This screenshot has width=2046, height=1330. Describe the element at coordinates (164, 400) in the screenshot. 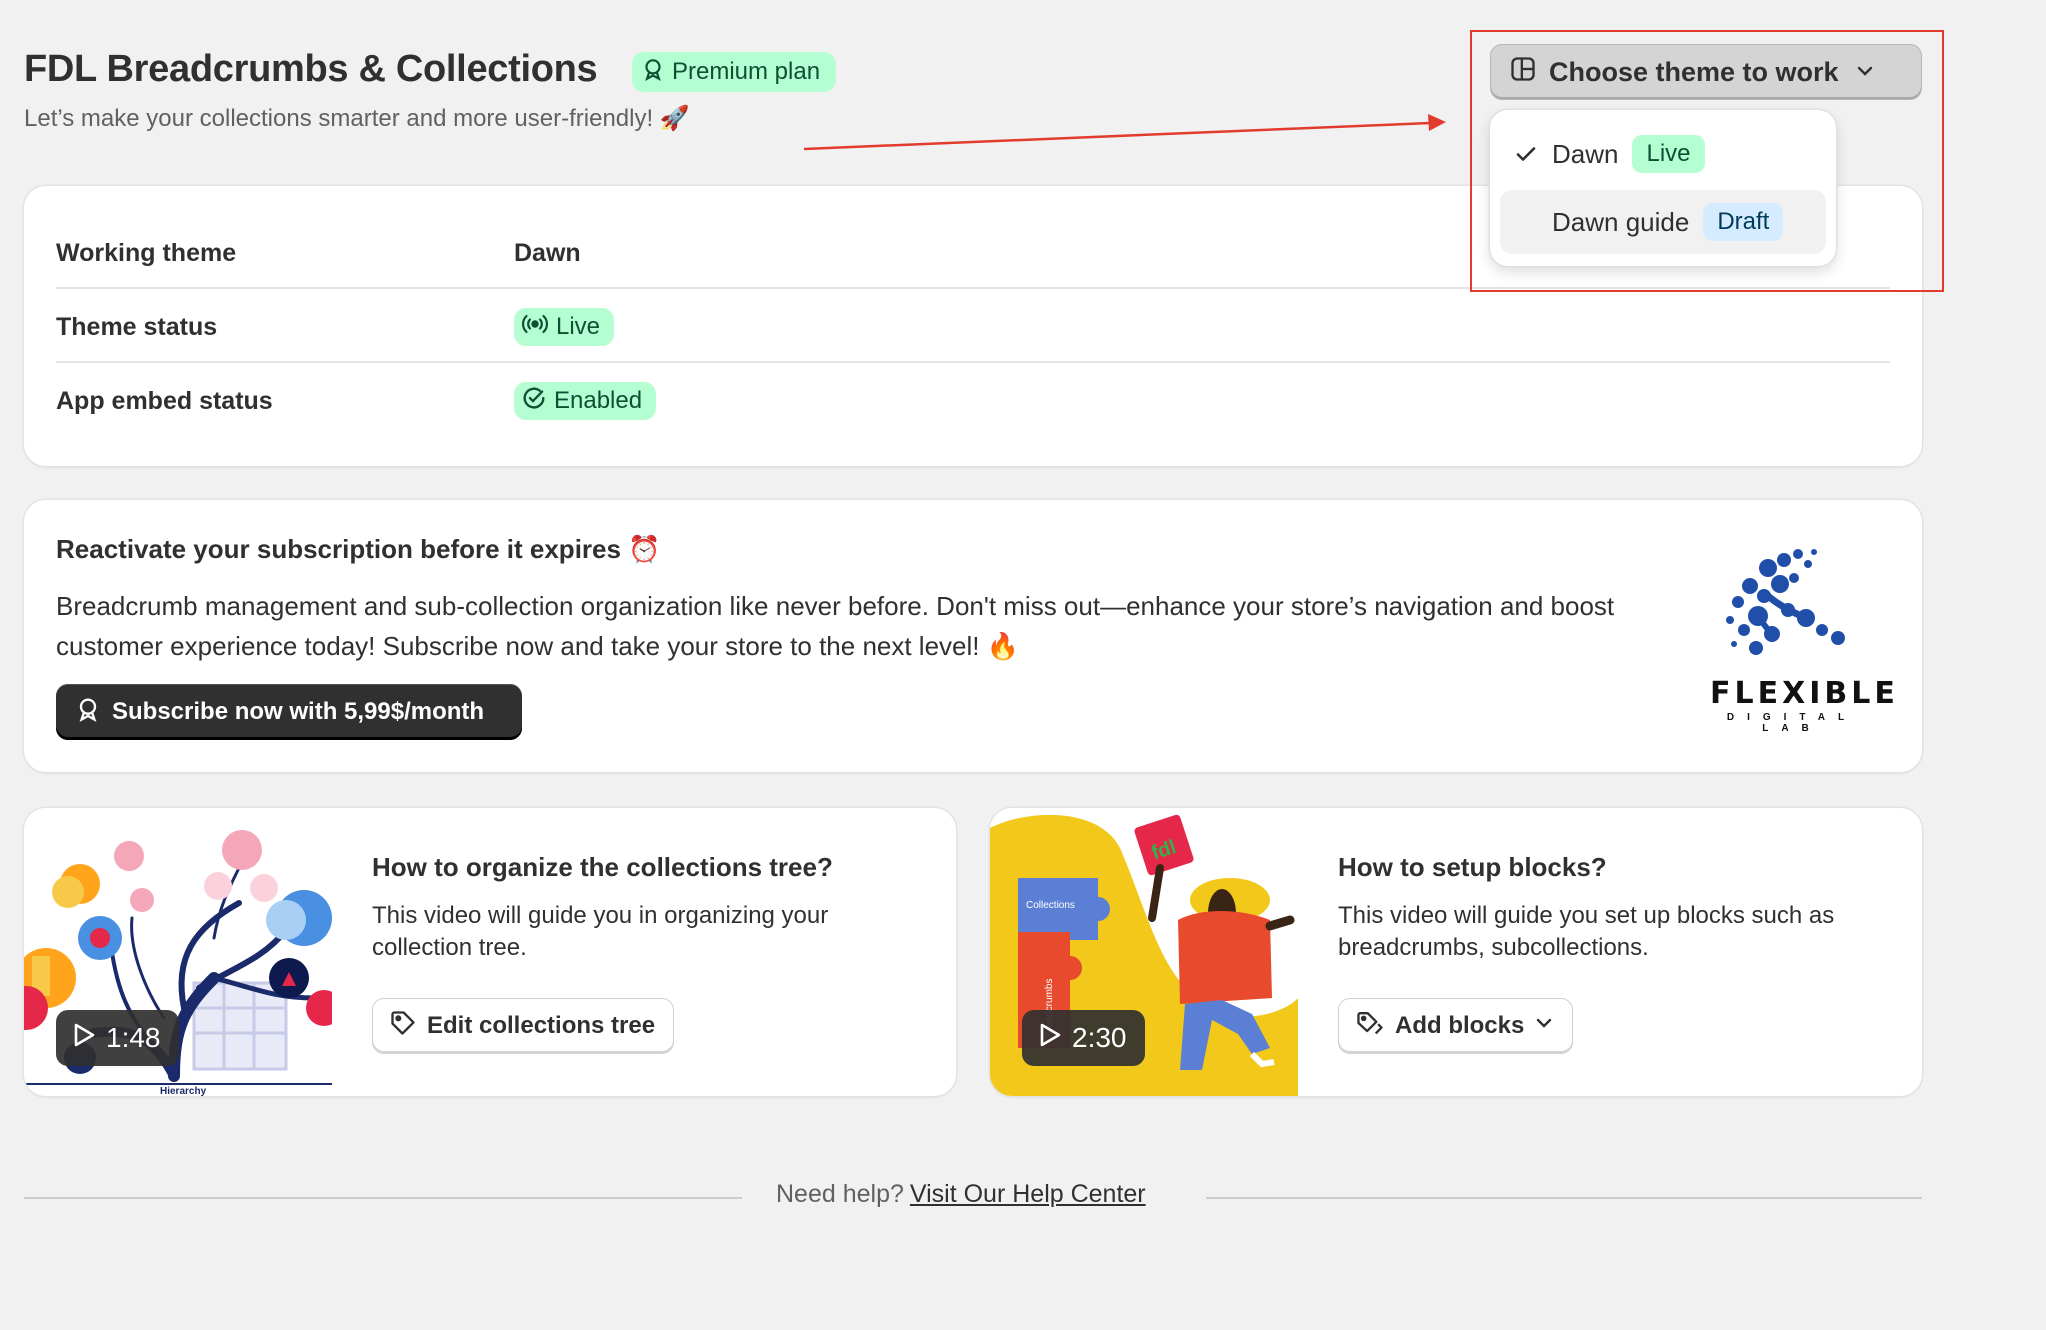

I see `app-embed-label: App embed status` at that location.